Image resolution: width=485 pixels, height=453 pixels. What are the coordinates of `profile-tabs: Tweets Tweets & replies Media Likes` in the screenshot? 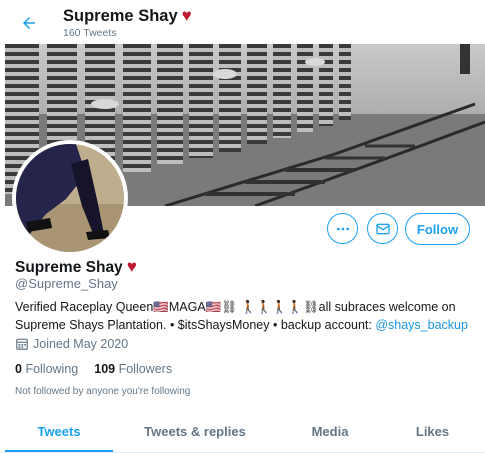 It's located at (242, 432).